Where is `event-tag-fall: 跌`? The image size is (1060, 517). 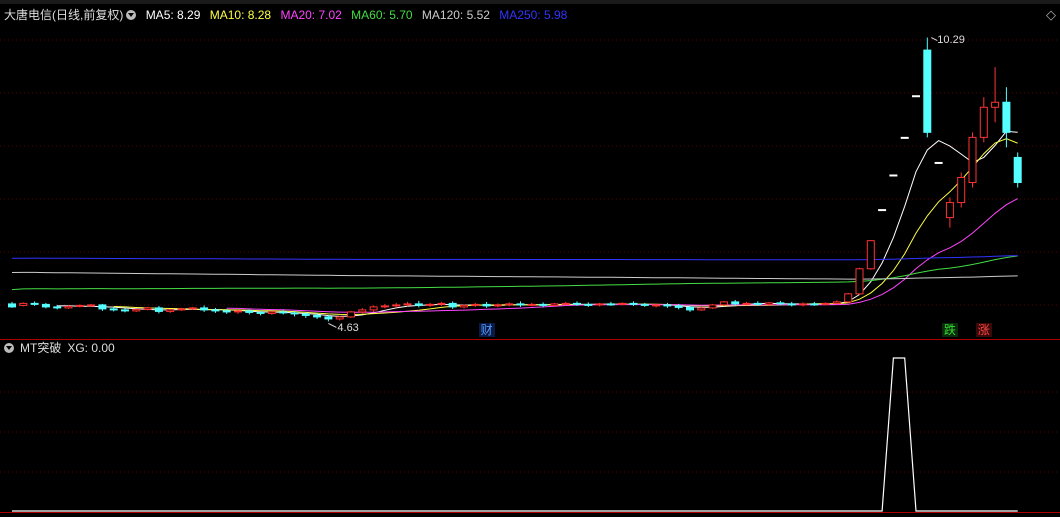 event-tag-fall: 跌 is located at coordinates (949, 330).